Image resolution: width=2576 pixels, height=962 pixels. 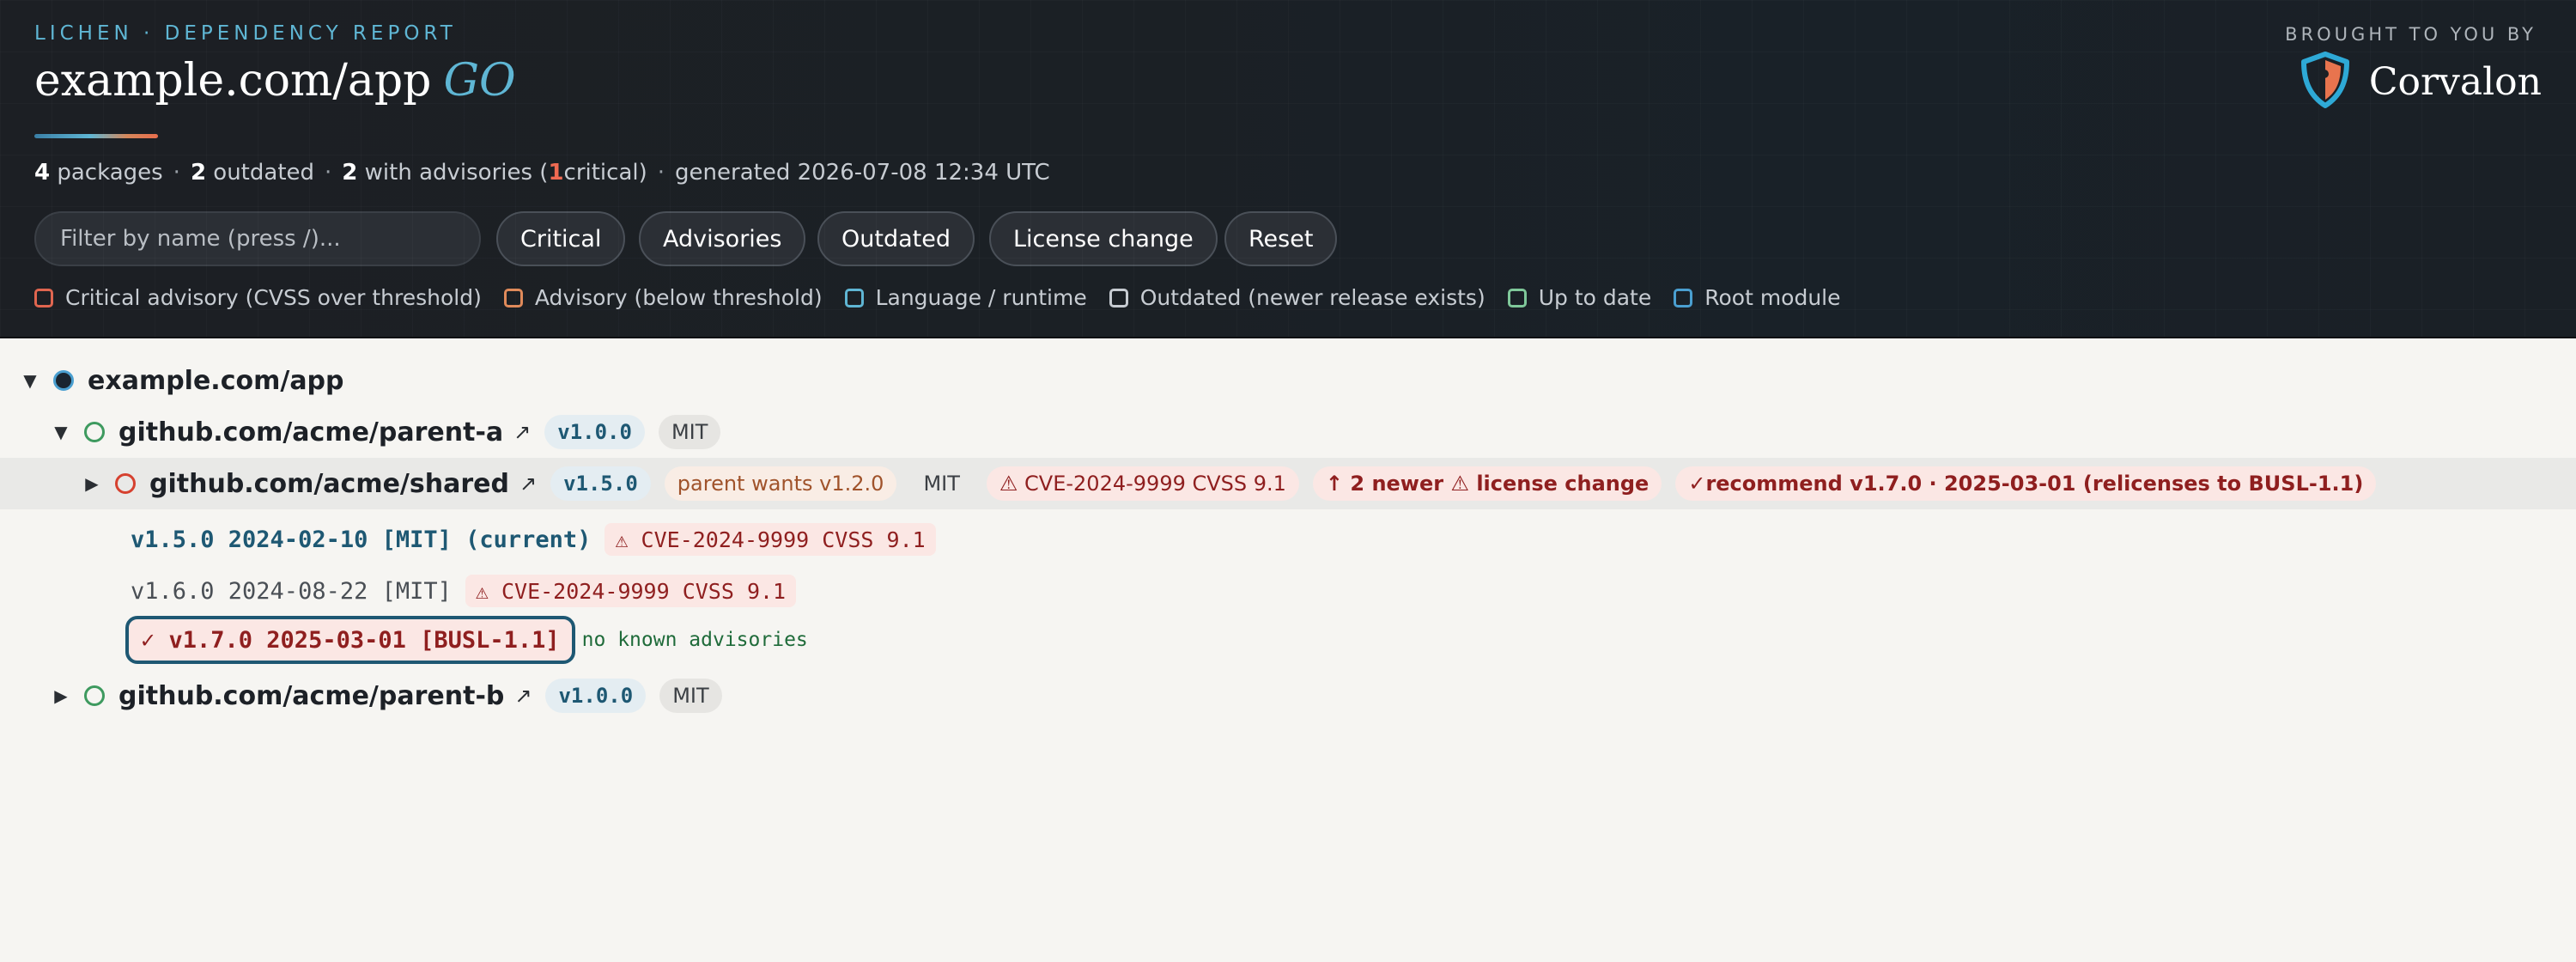 What do you see at coordinates (96, 136) in the screenshot?
I see `title-underline` at bounding box center [96, 136].